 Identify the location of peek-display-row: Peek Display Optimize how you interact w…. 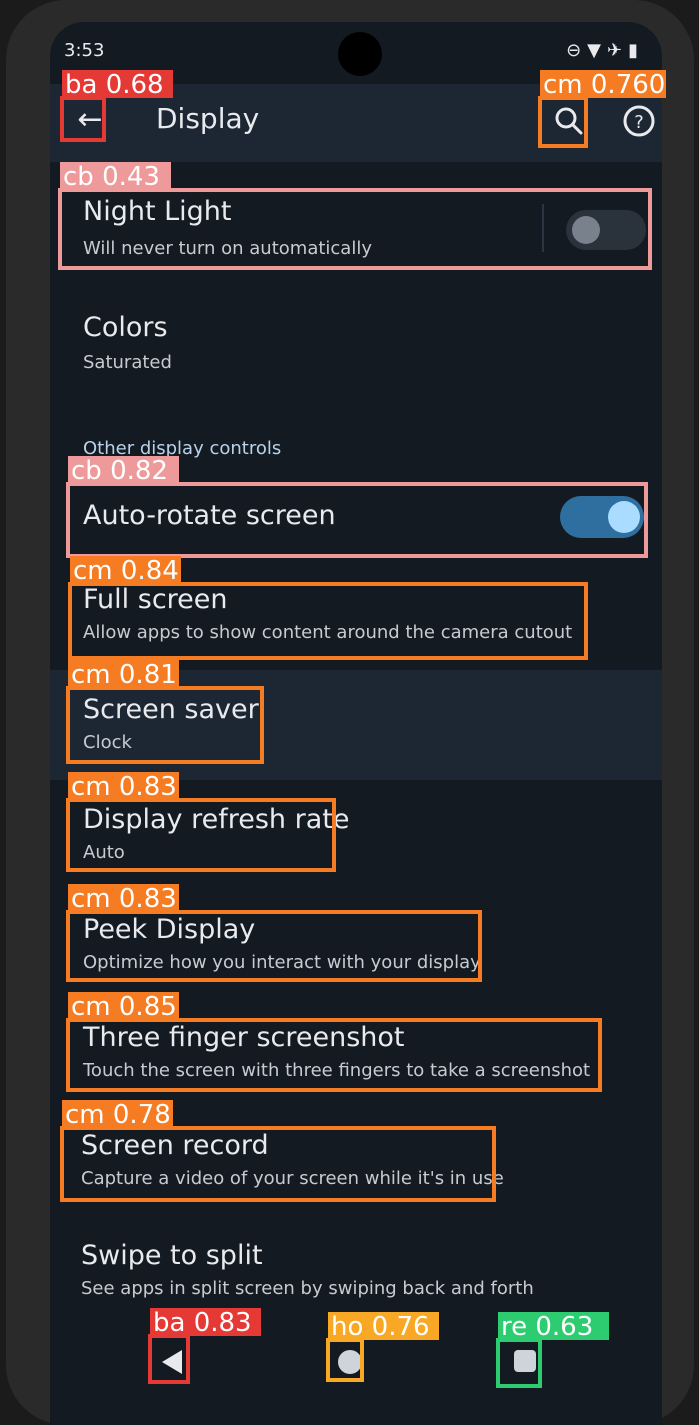
(356, 946).